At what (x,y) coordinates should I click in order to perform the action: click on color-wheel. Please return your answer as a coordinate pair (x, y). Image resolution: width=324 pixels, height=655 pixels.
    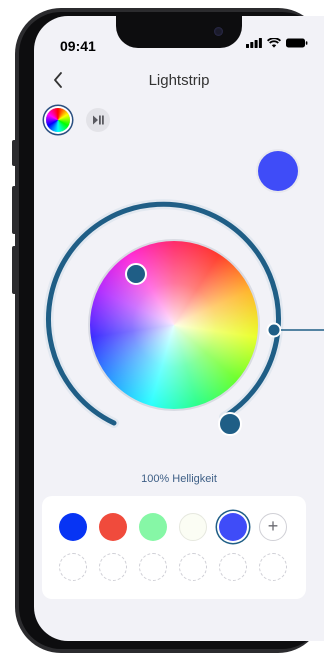
    Looking at the image, I should click on (174, 325).